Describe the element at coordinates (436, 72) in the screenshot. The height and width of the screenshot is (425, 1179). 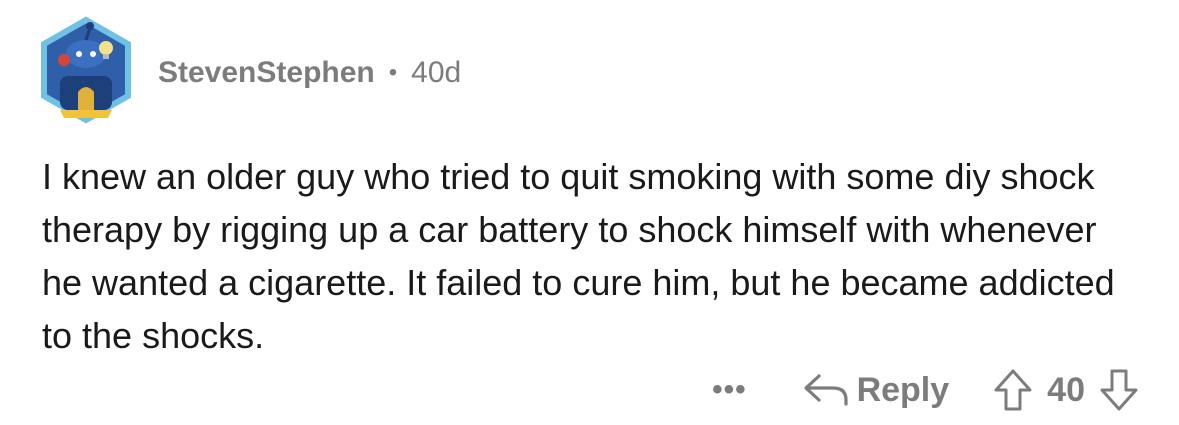
I see `comment-age: 40d` at that location.